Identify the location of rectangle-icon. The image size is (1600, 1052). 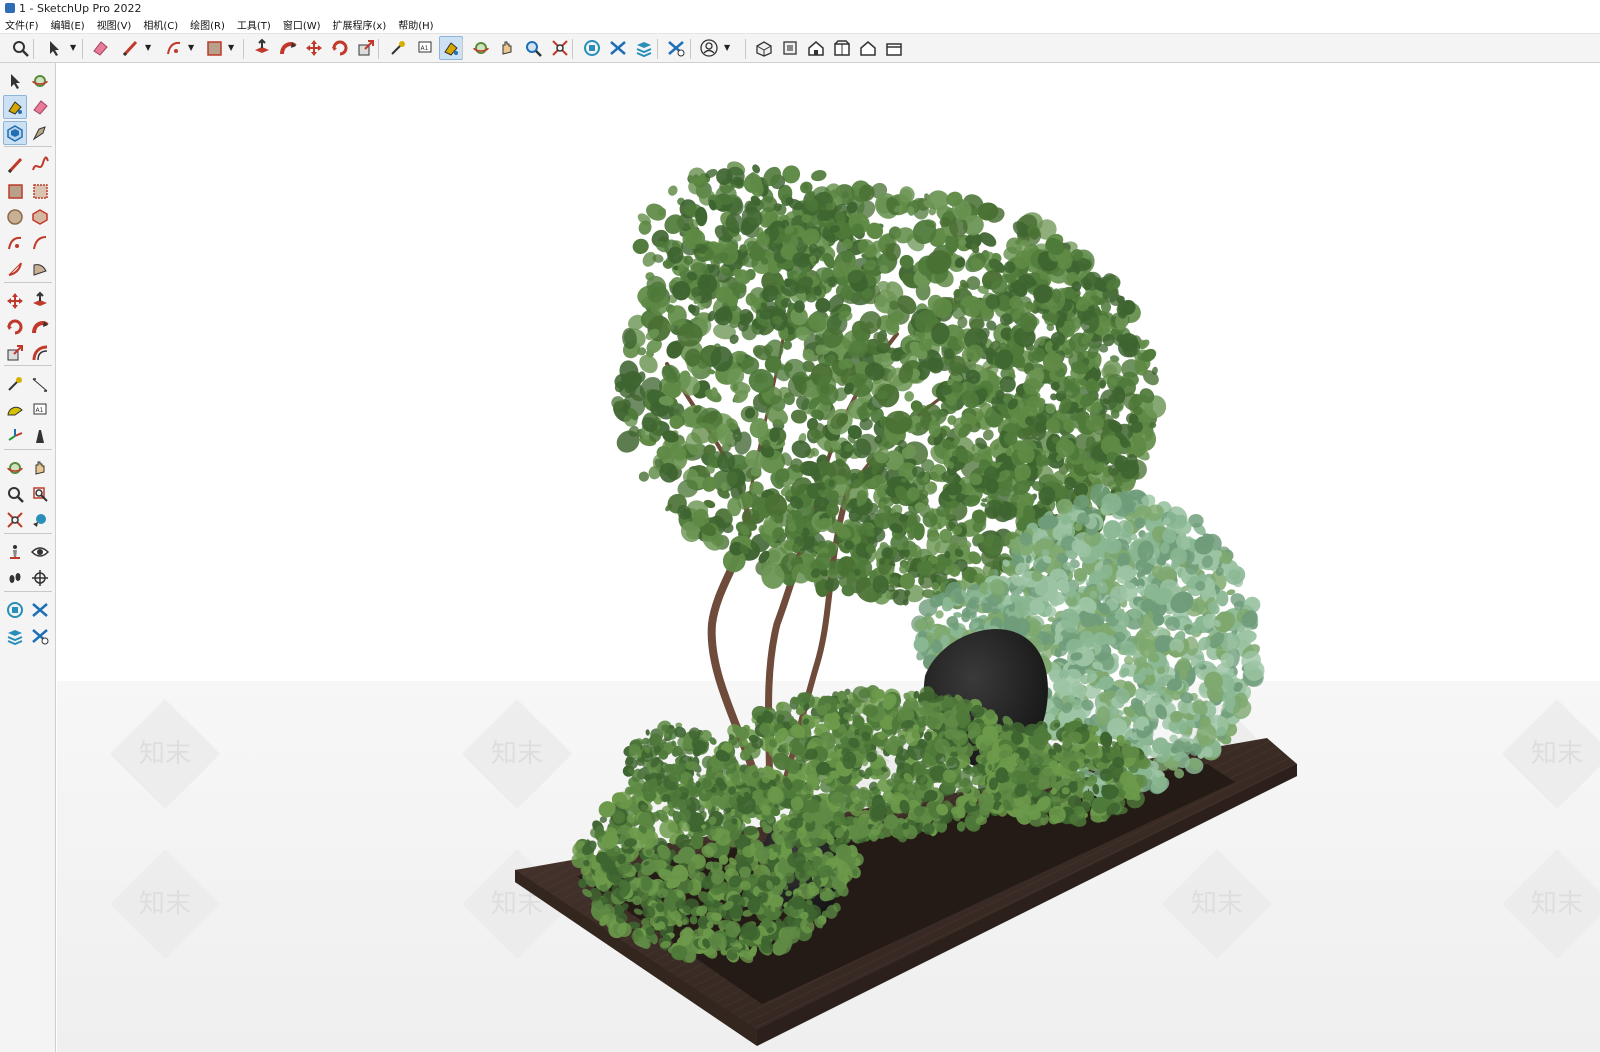
(214, 48).